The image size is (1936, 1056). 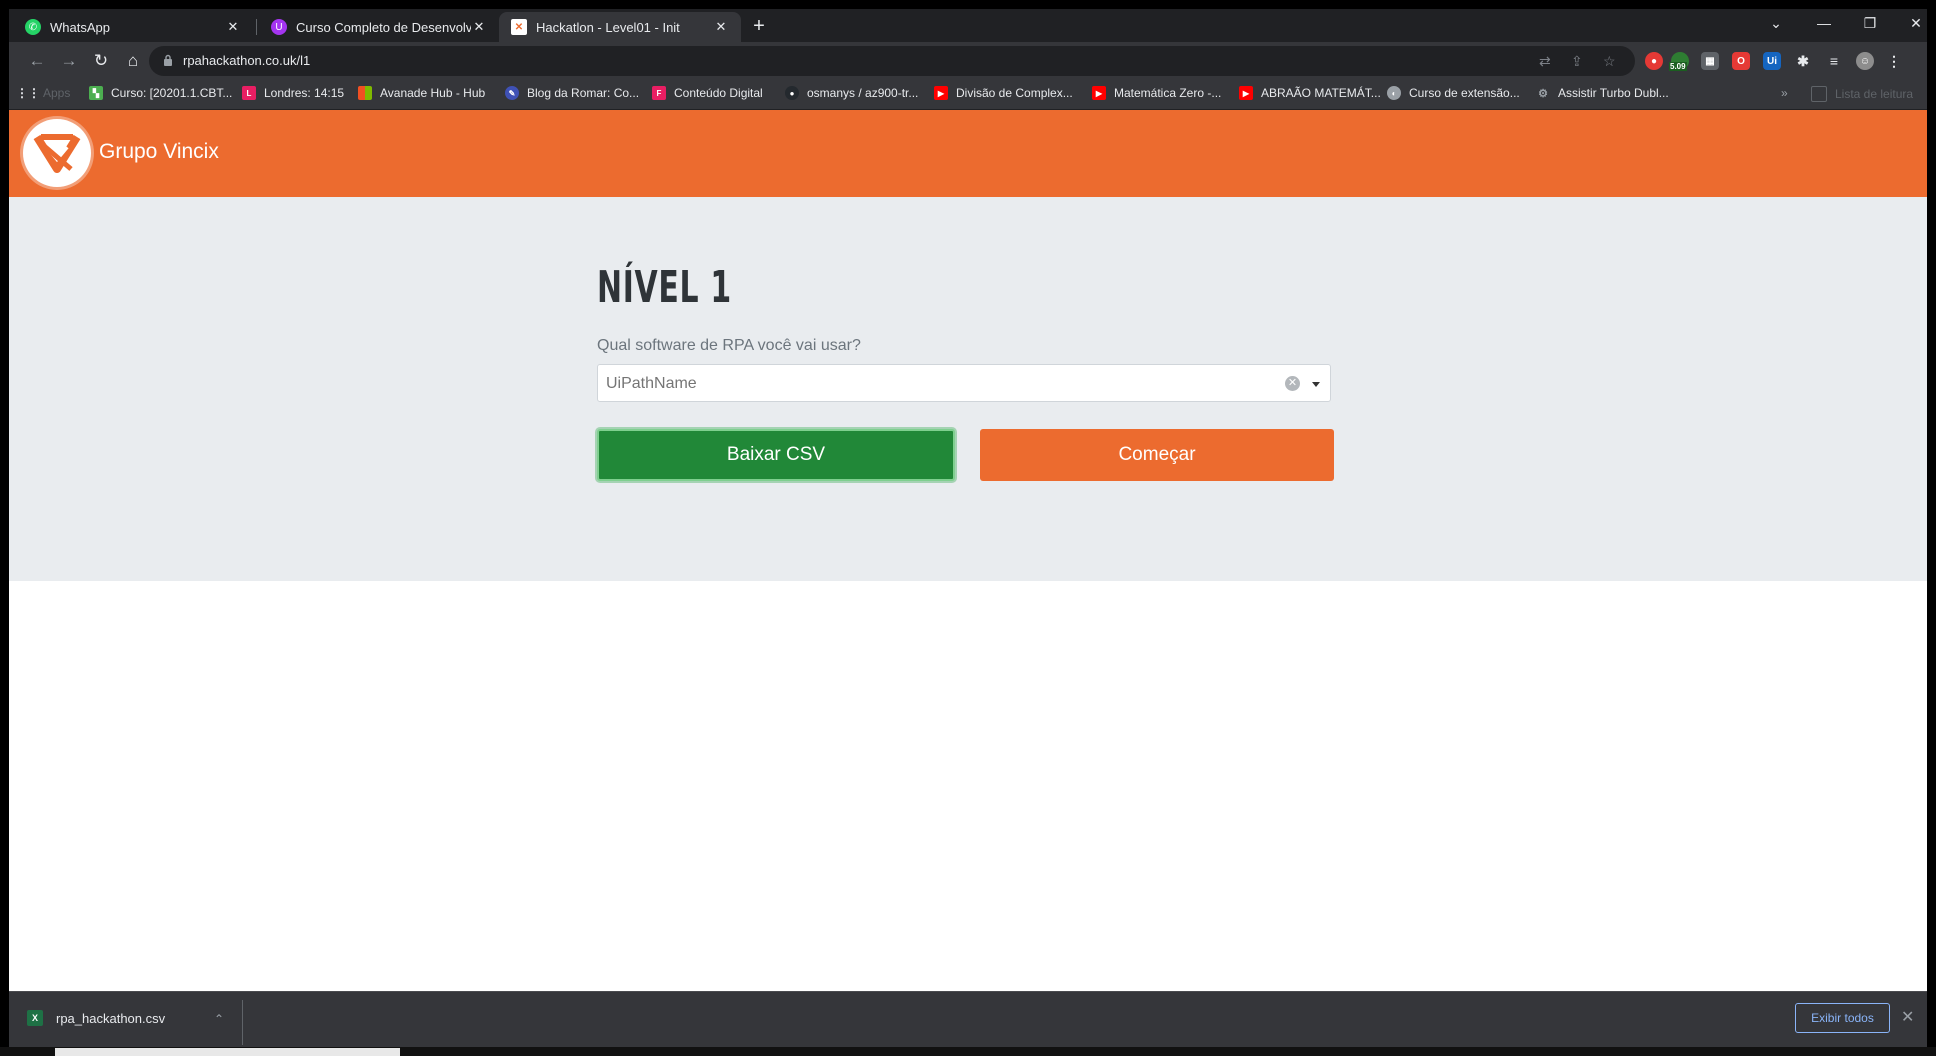 I want to click on tab-whatsapp: ✆ WhatsApp ✕, so click(x=133, y=27).